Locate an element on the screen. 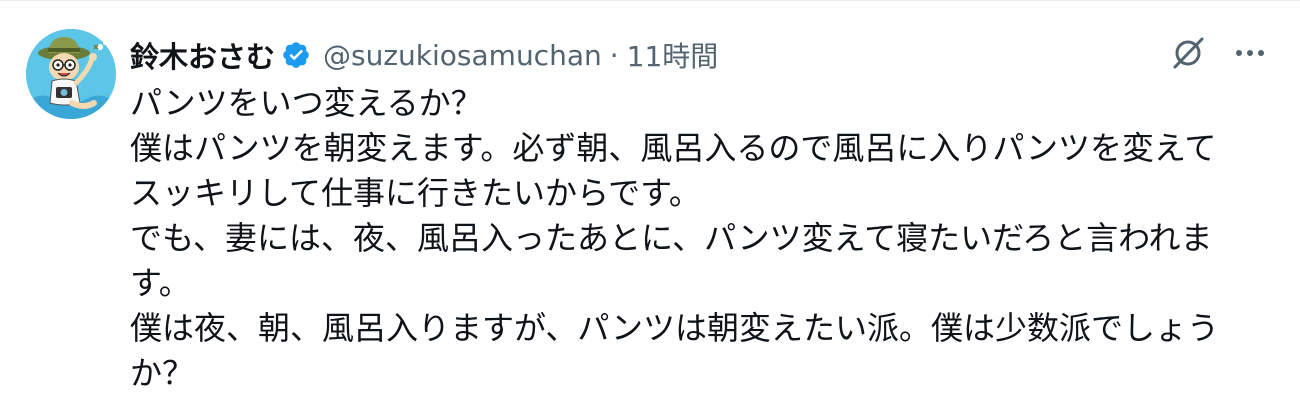  author-display-name: 鈴木おさむ is located at coordinates (202, 55).